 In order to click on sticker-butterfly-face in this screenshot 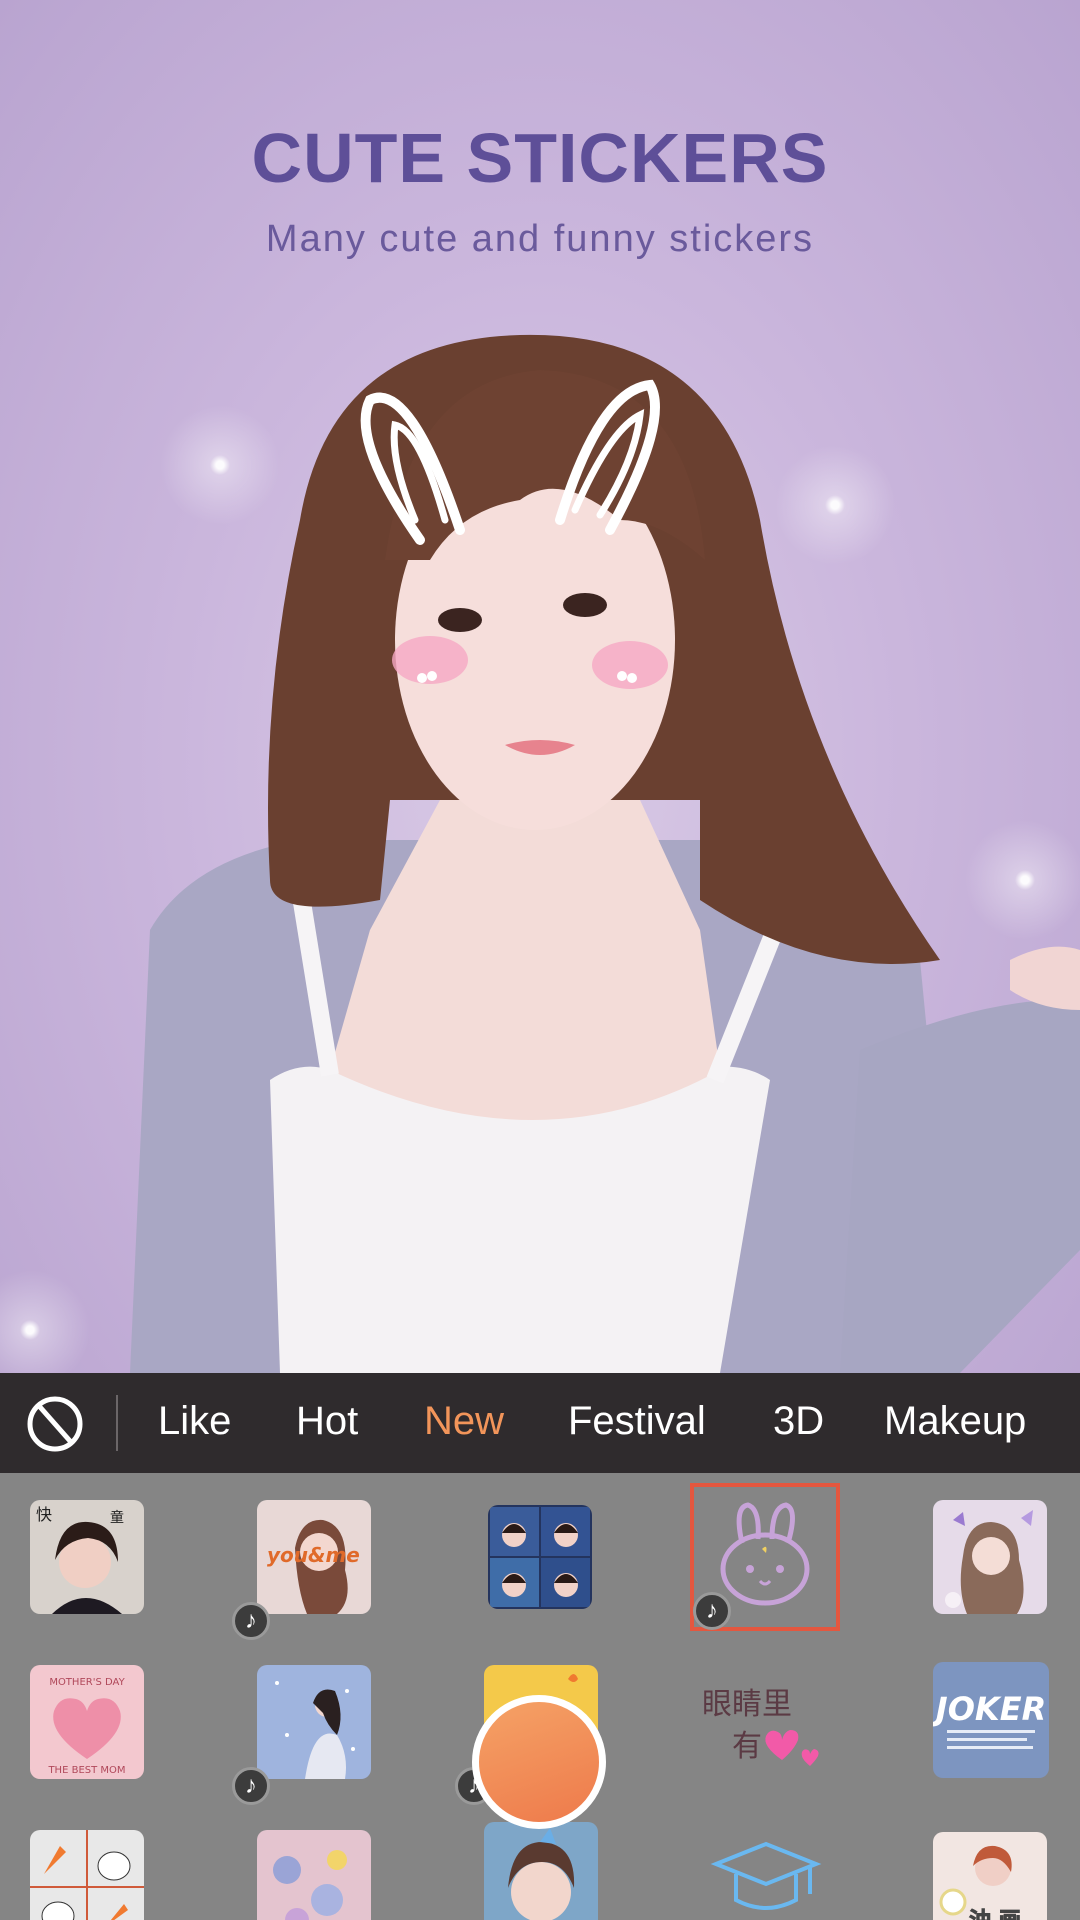, I will do `click(541, 1871)`.